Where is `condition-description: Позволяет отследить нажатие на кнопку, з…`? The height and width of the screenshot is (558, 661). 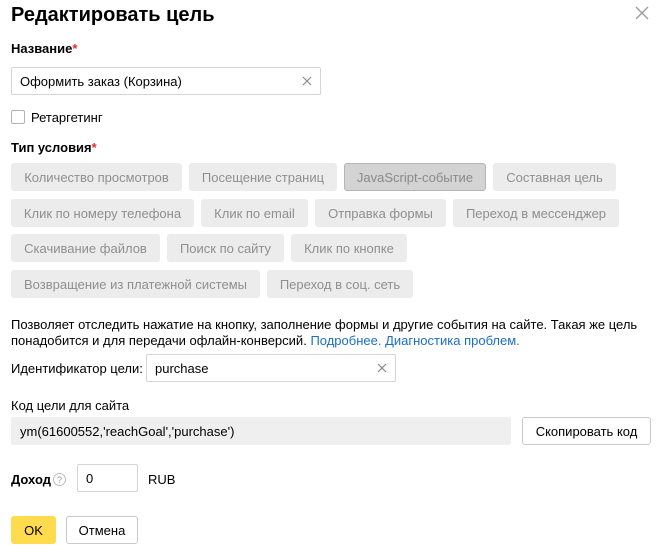
condition-description: Позволяет отследить нажатие на кнопку, з… is located at coordinates (331, 333).